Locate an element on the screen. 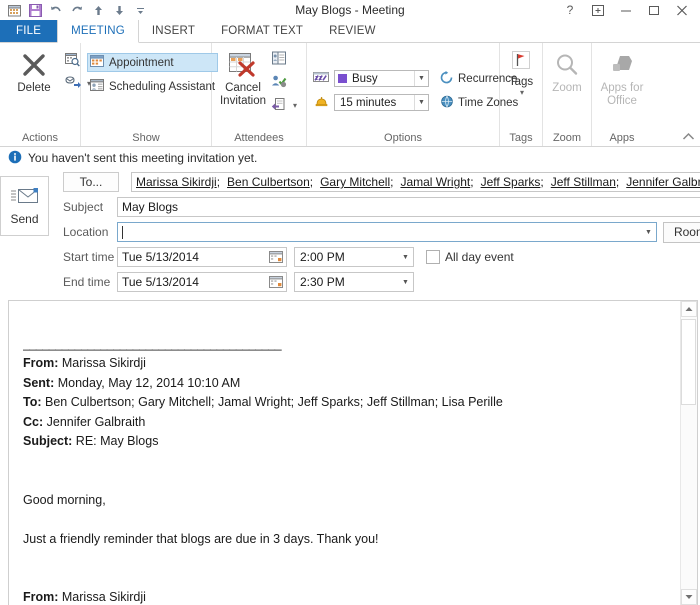 The width and height of the screenshot is (700, 605). scroll-thumb is located at coordinates (688, 362).